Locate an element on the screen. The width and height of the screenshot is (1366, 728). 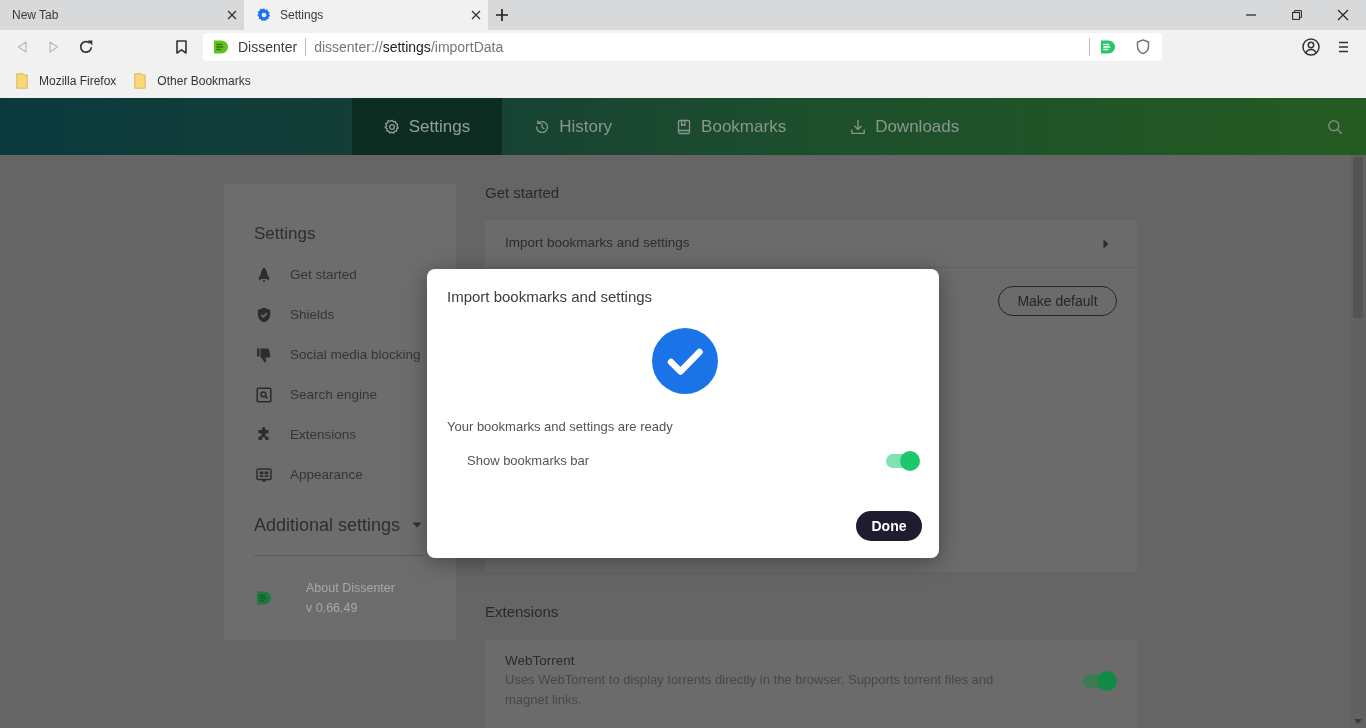
puzzle-icon is located at coordinates (264, 435).